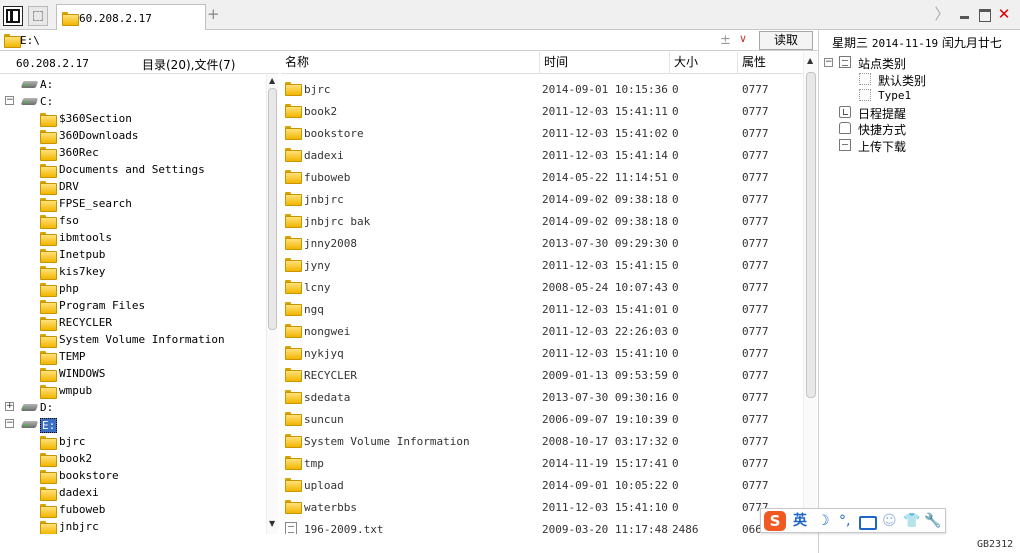  Describe the element at coordinates (1004, 14) in the screenshot. I see `close-button: ✕` at that location.